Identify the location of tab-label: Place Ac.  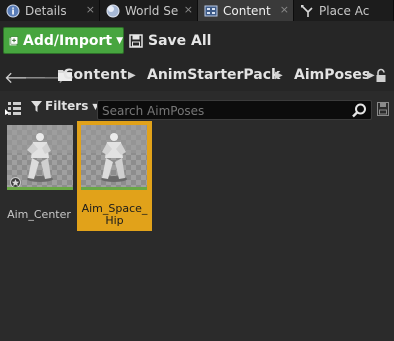
(344, 10).